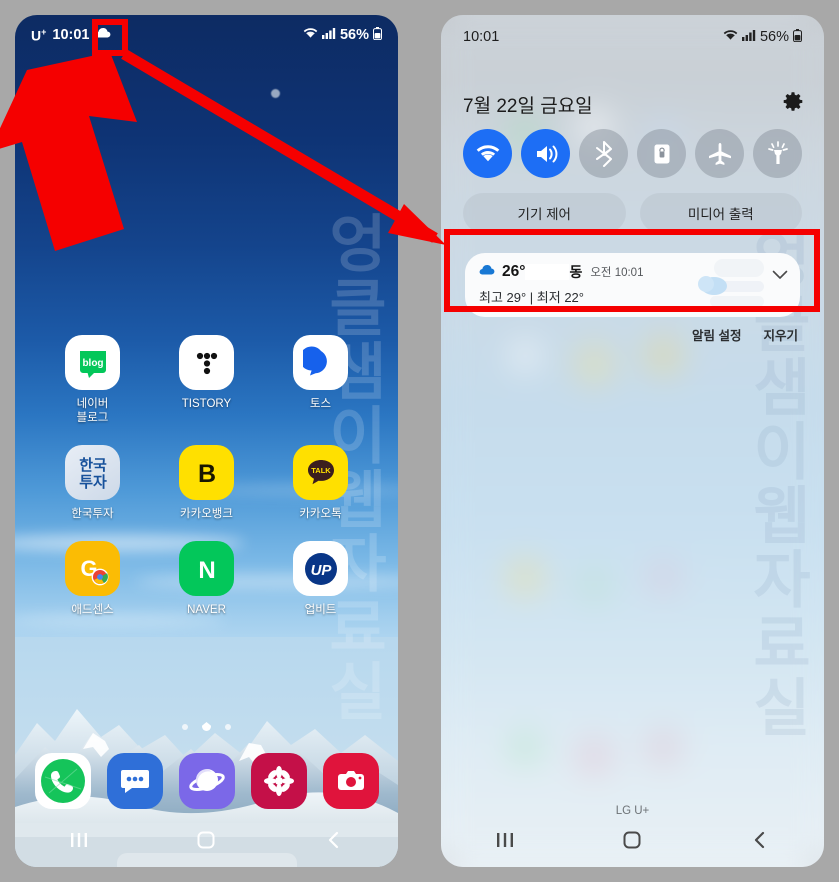 The height and width of the screenshot is (882, 839). Describe the element at coordinates (206, 860) in the screenshot. I see `gesture-bar` at that location.